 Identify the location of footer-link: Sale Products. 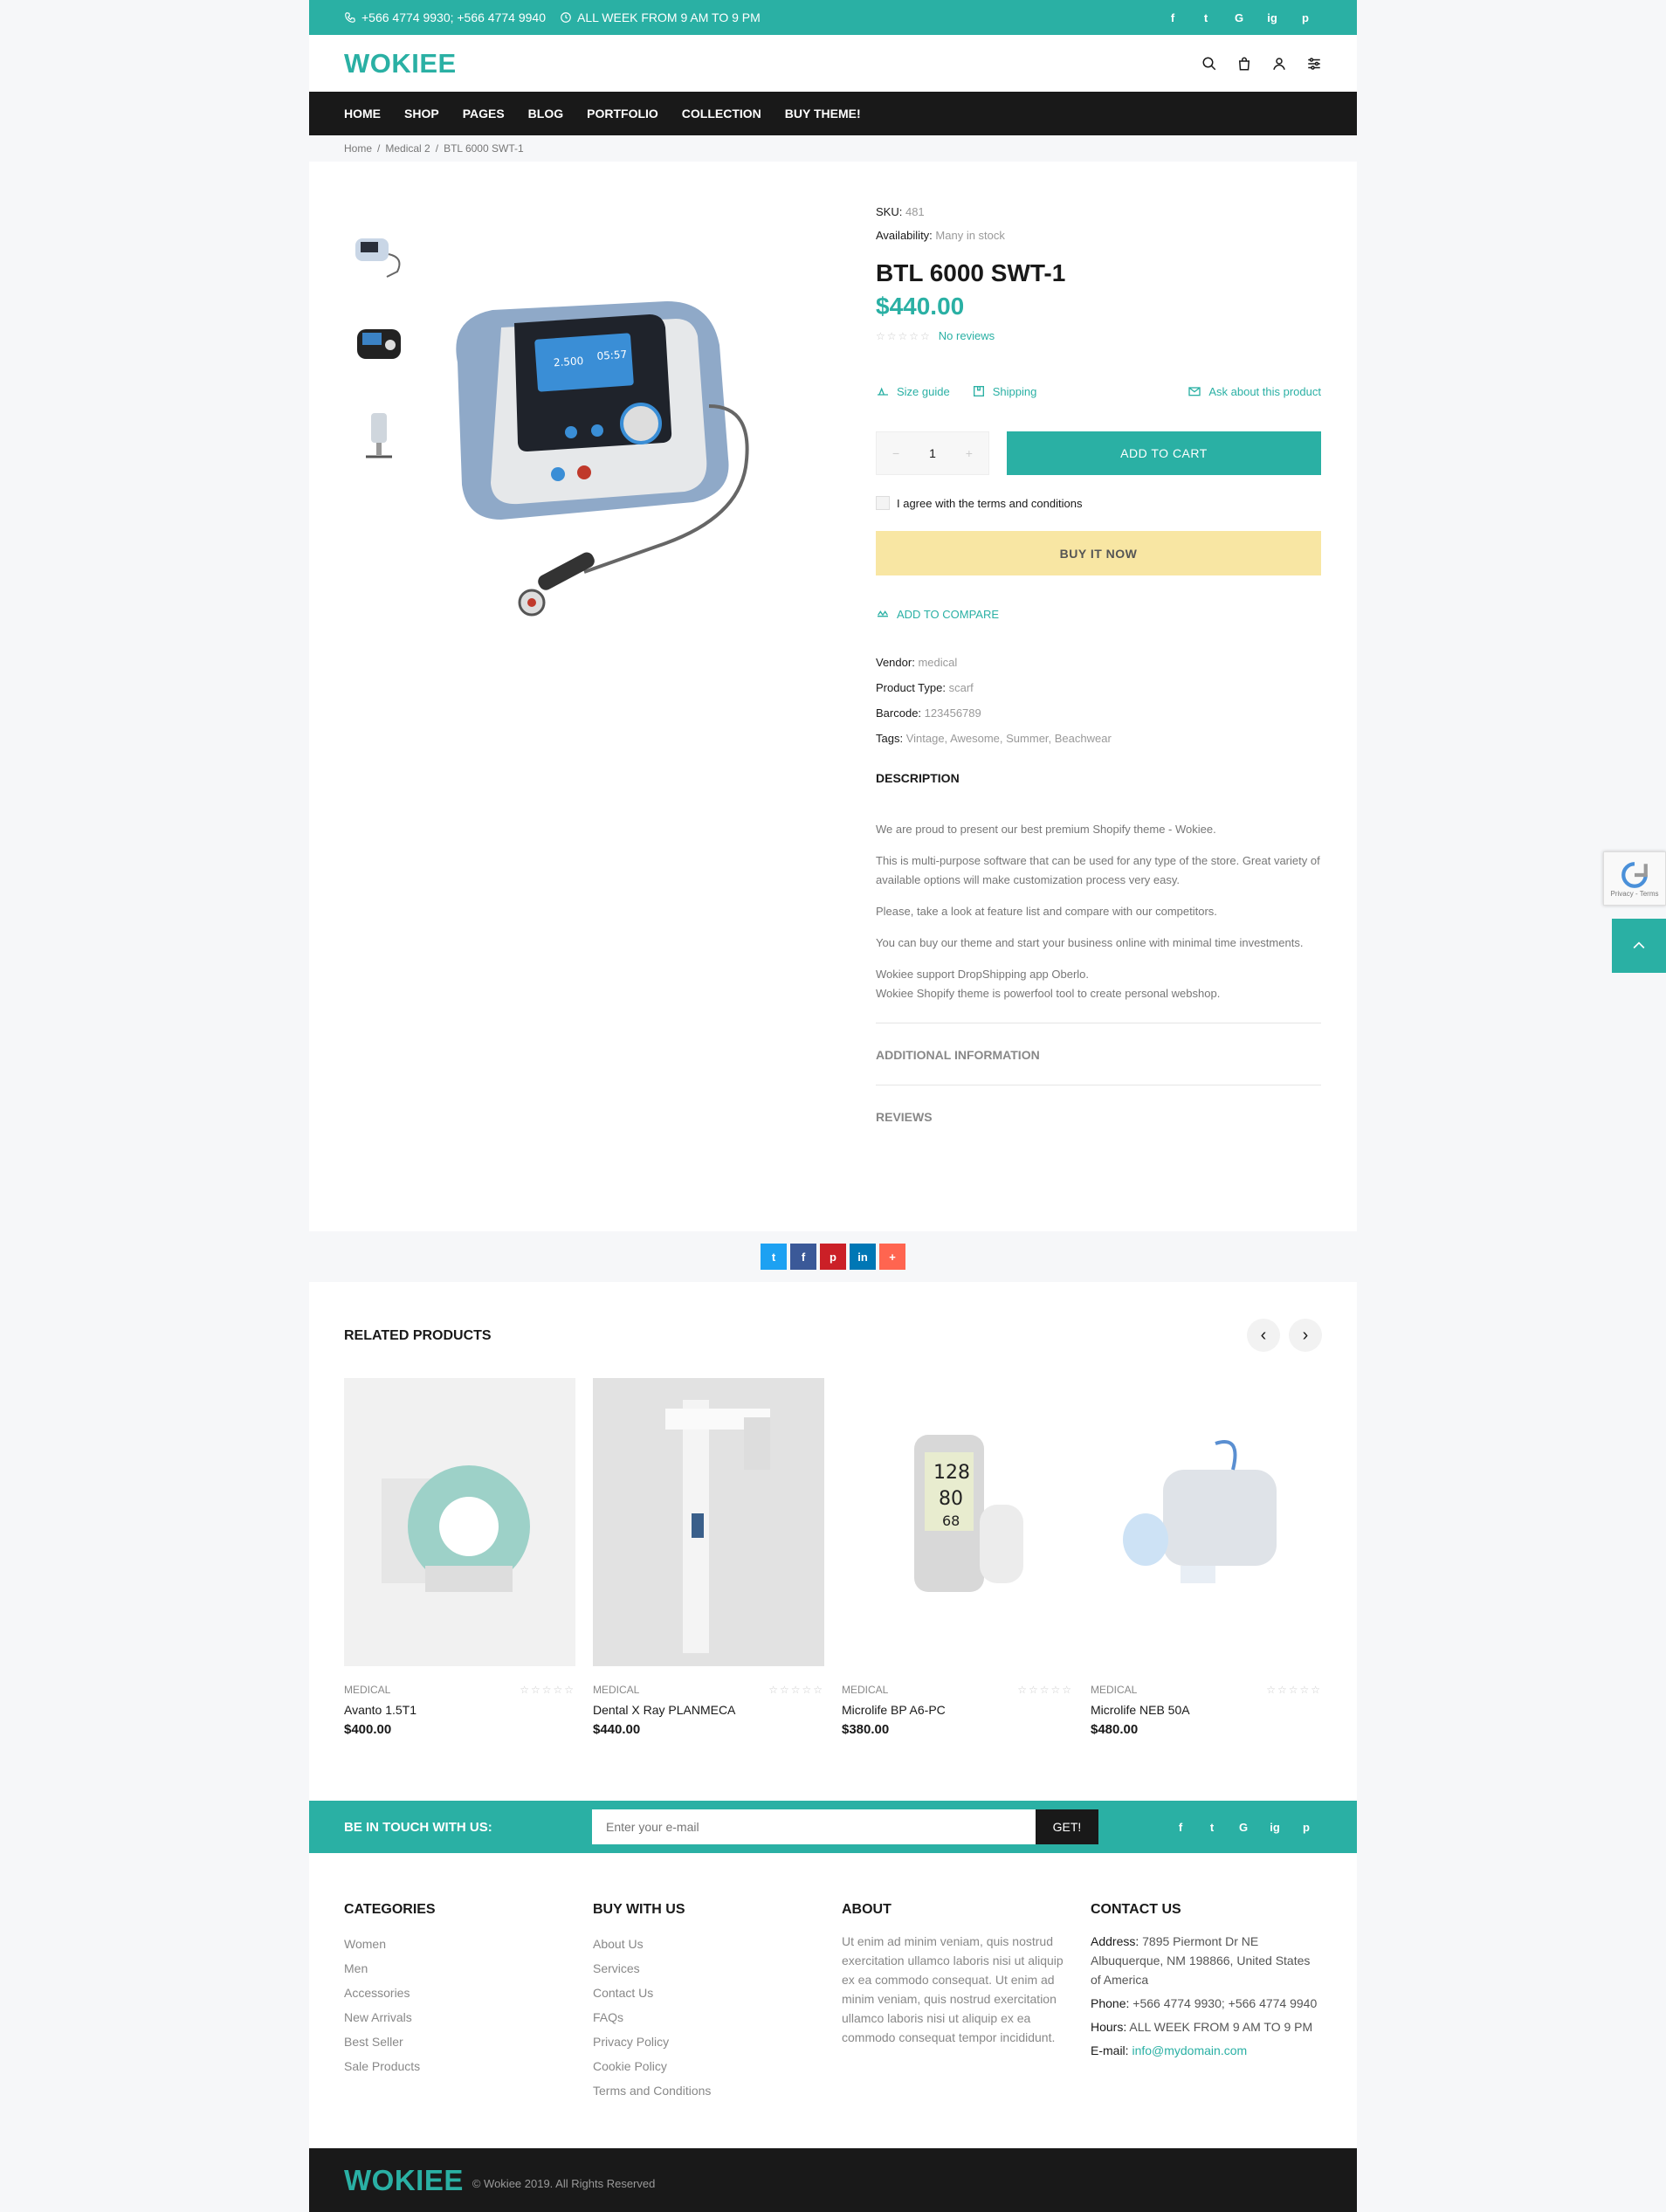
(459, 2066).